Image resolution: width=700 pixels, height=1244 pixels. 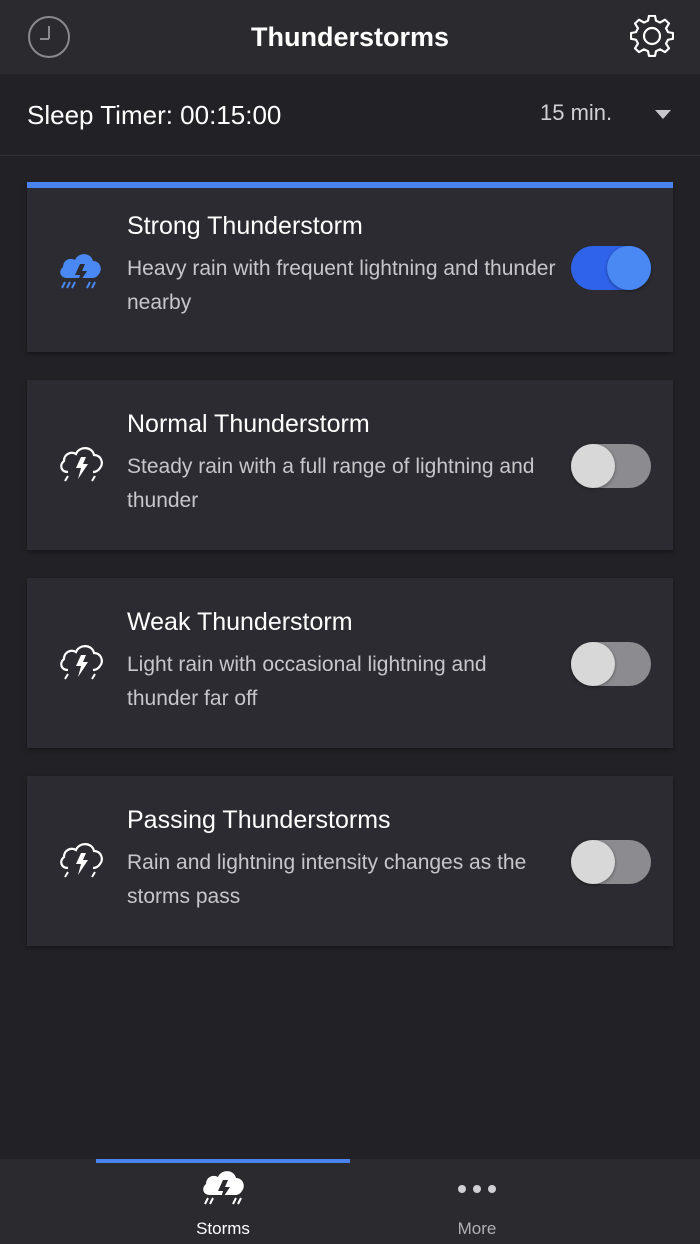 What do you see at coordinates (350, 115) in the screenshot?
I see `sleep-timer-bar: Sleep Timer: 00:15:00 15 min.` at bounding box center [350, 115].